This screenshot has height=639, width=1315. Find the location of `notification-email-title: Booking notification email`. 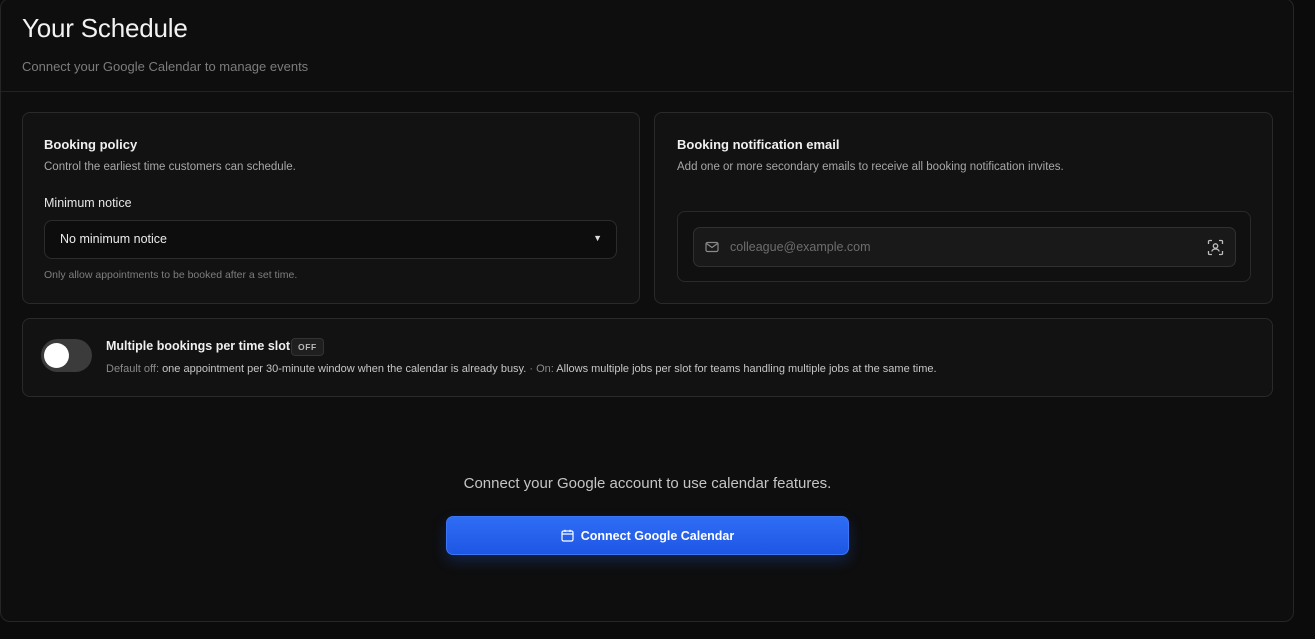

notification-email-title: Booking notification email is located at coordinates (758, 144).